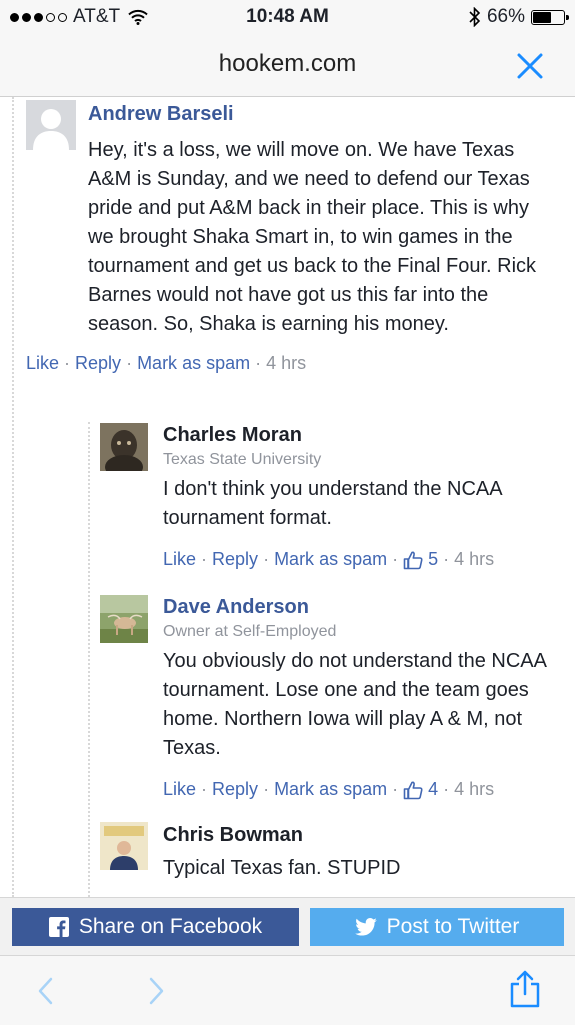 The width and height of the screenshot is (575, 1025). Describe the element at coordinates (51, 125) in the screenshot. I see `default-avatar-icon` at that location.